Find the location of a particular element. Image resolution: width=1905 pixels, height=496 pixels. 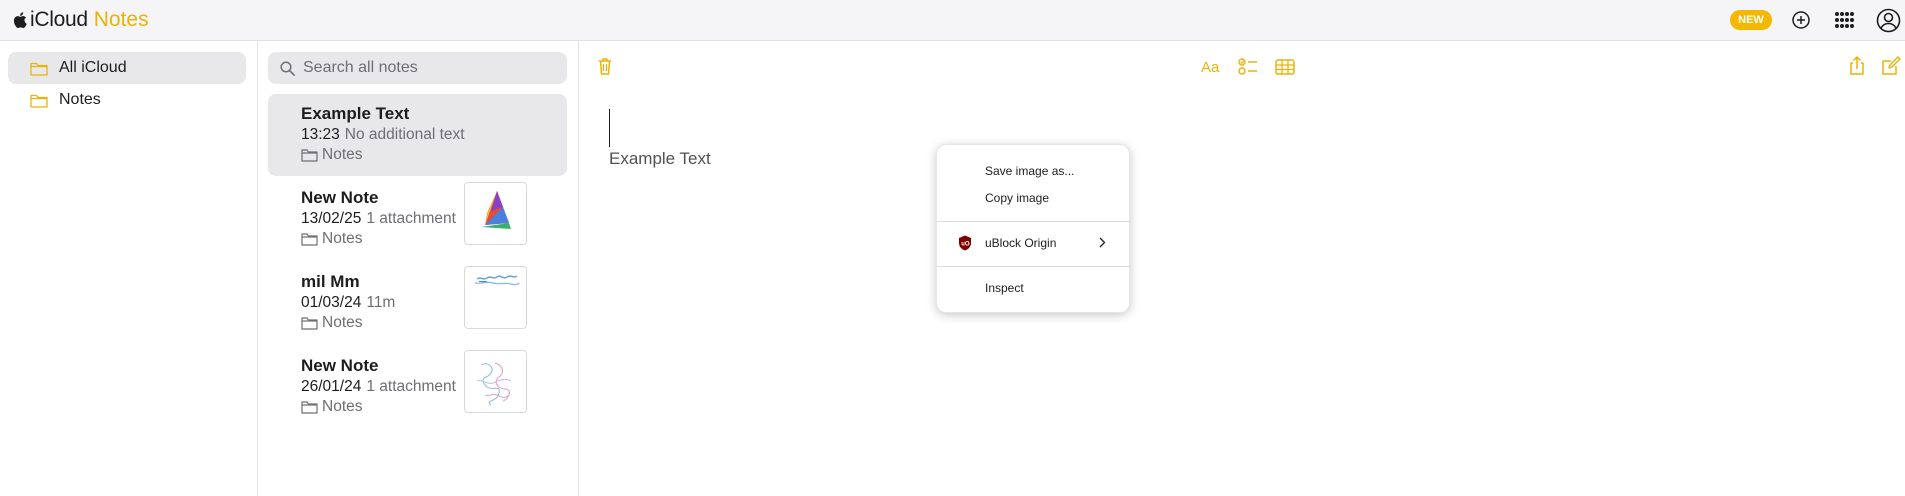

text-cursor is located at coordinates (609, 128).